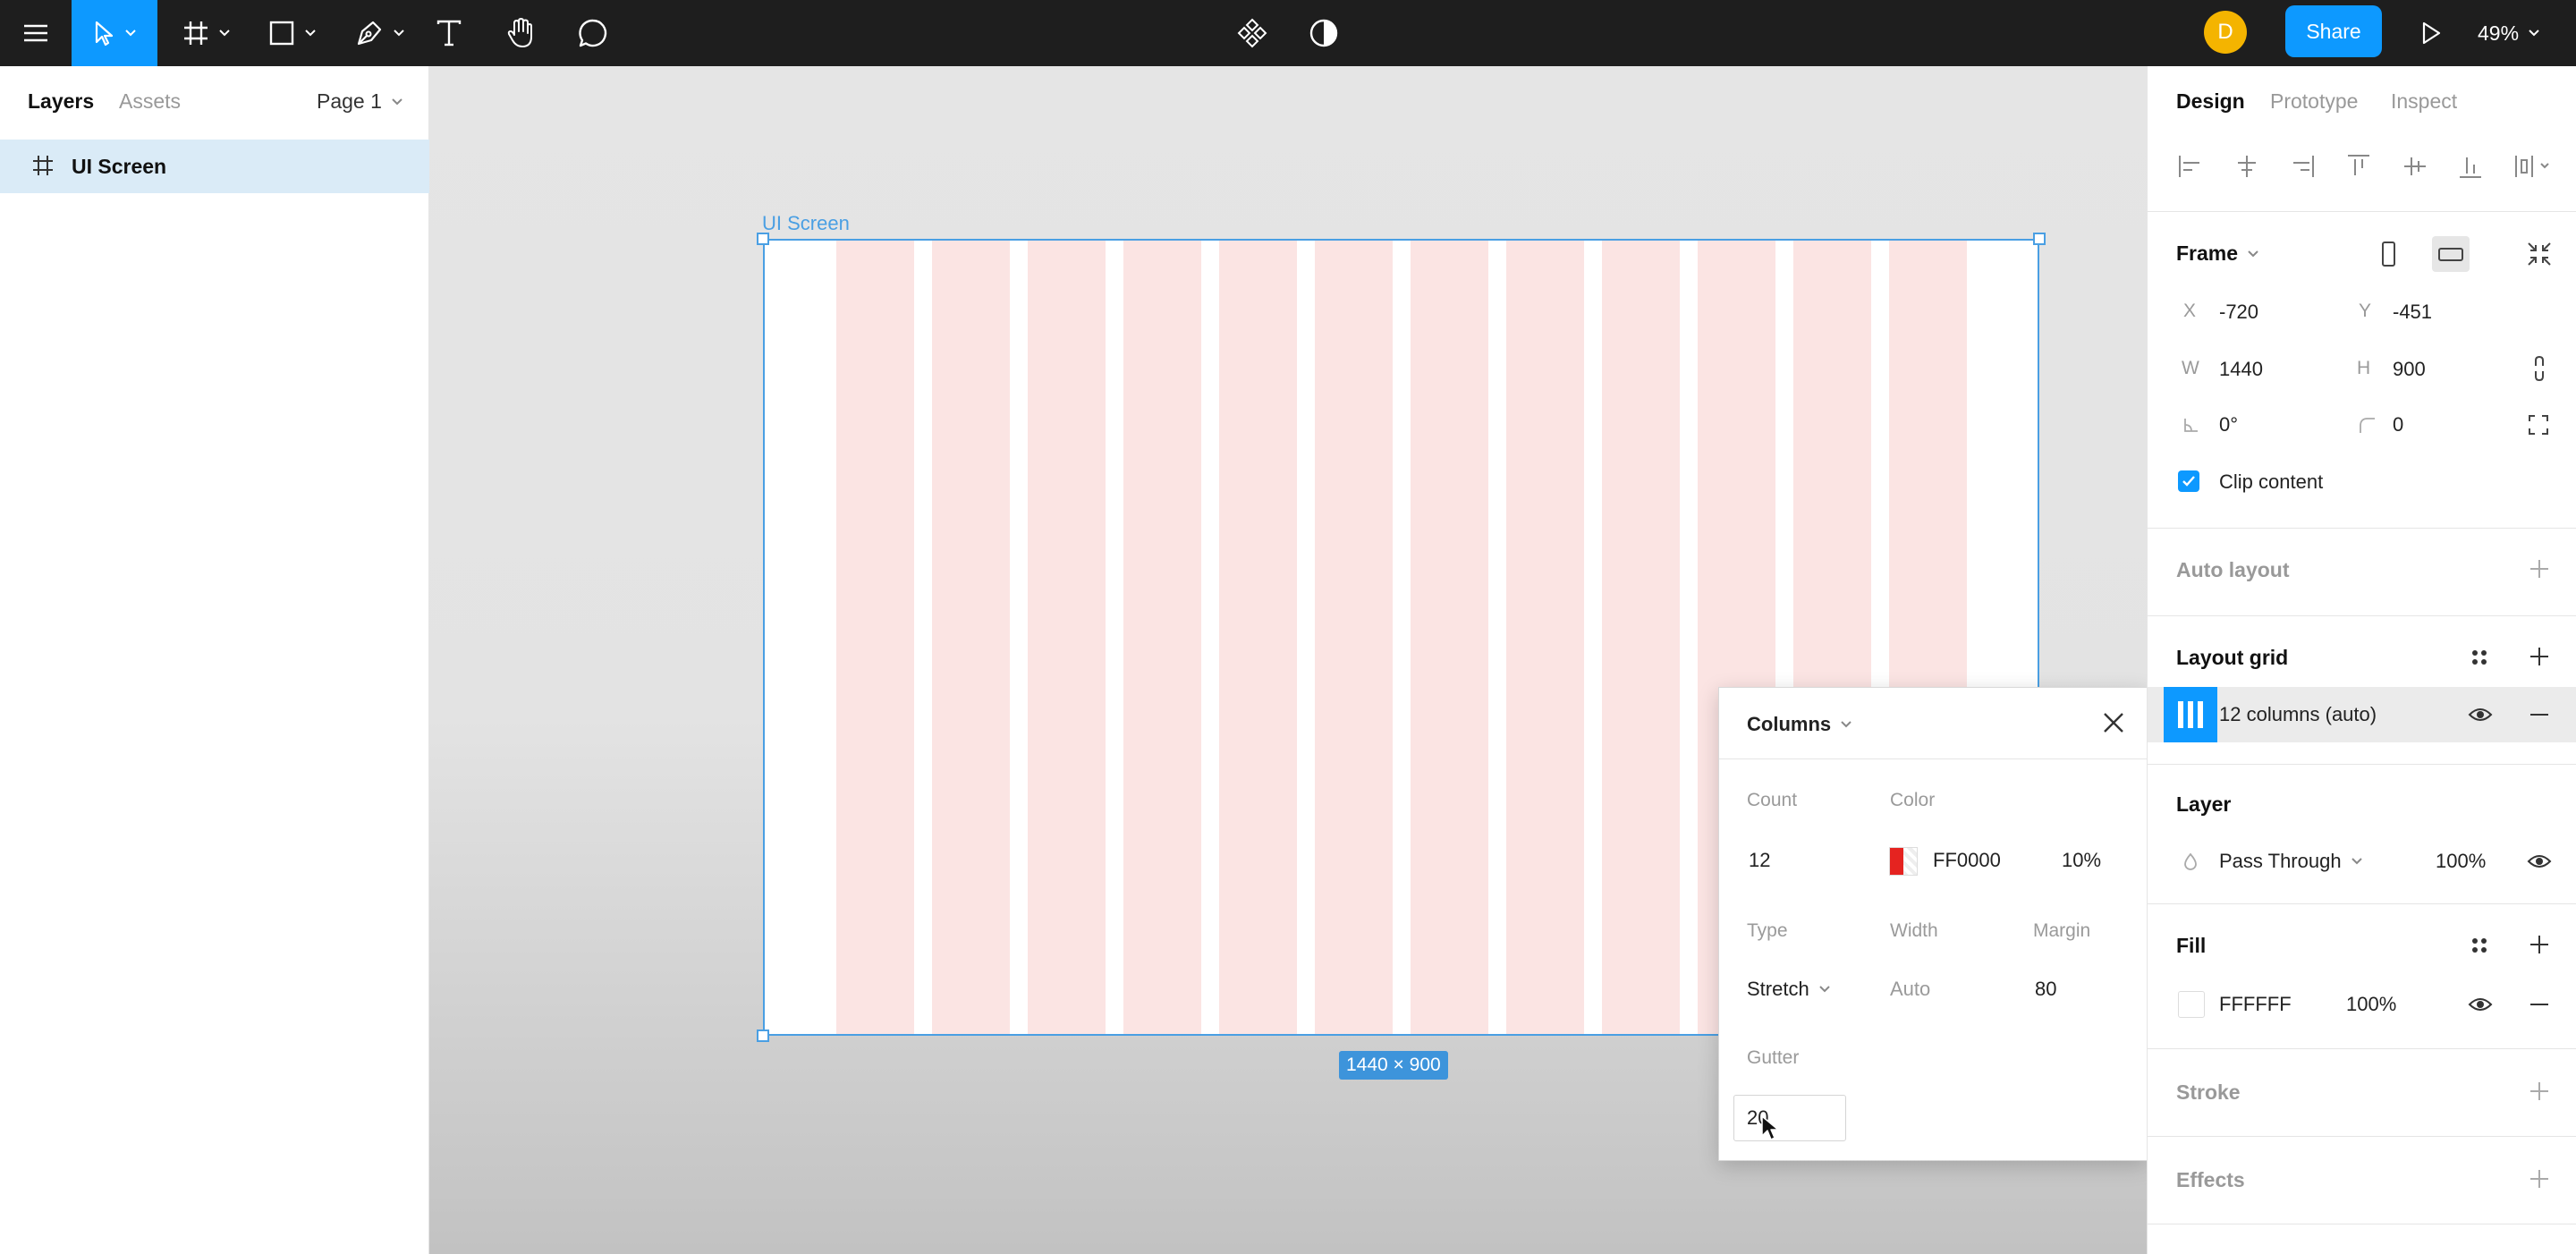  I want to click on independent-corners-icon, so click(2538, 424).